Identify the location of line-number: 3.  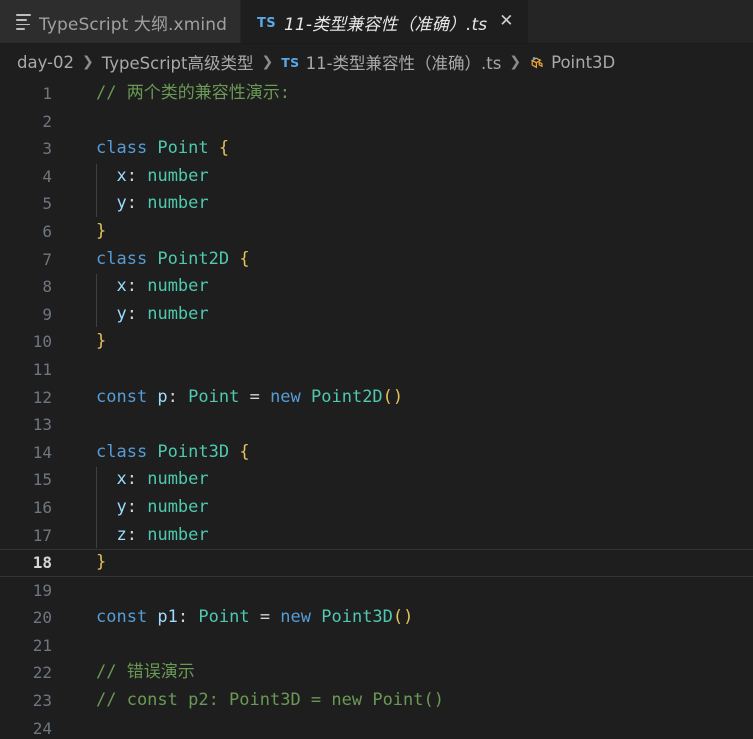
(47, 149).